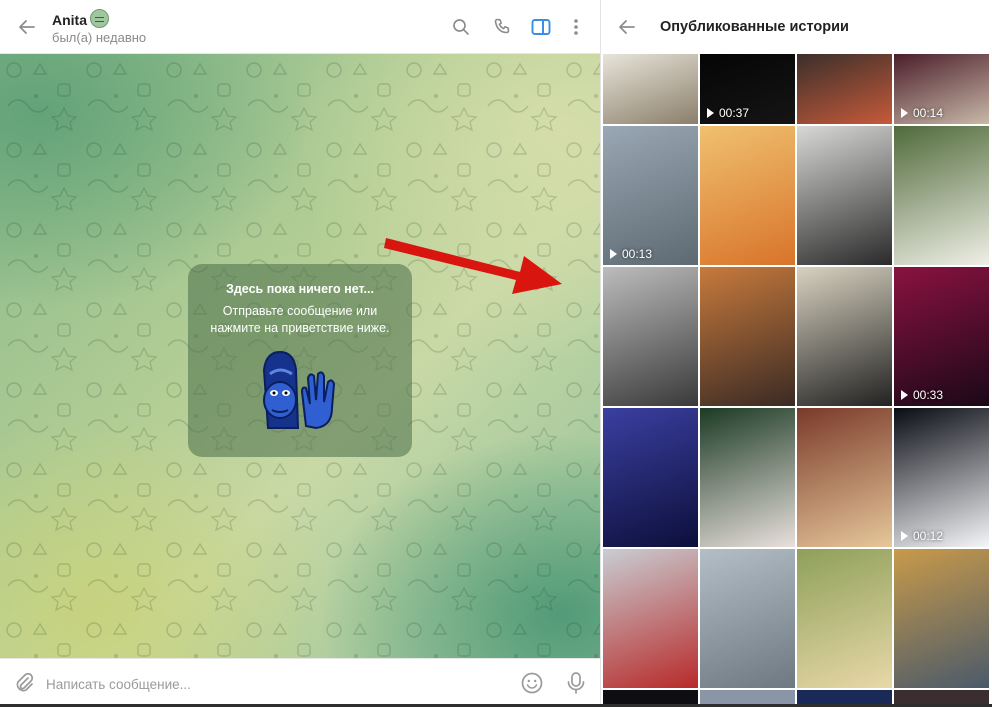 Image resolution: width=992 pixels, height=707 pixels. What do you see at coordinates (928, 113) in the screenshot?
I see `video-duration: 00:14` at bounding box center [928, 113].